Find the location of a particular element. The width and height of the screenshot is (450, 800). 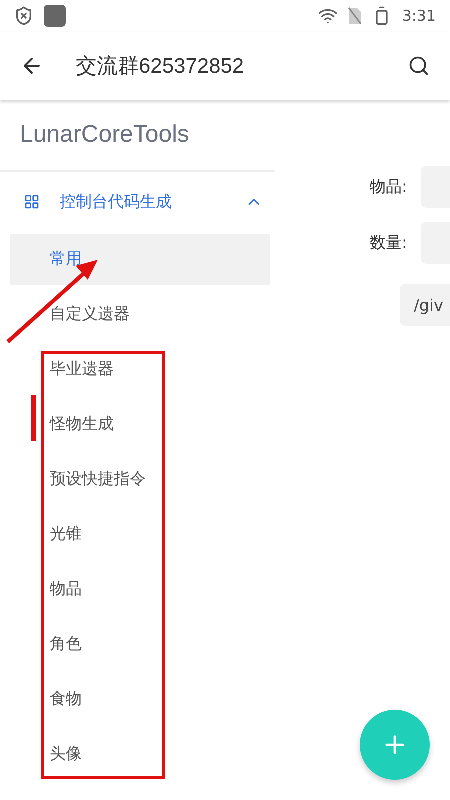

drawer-title: LunarCoreTools is located at coordinates (105, 135).